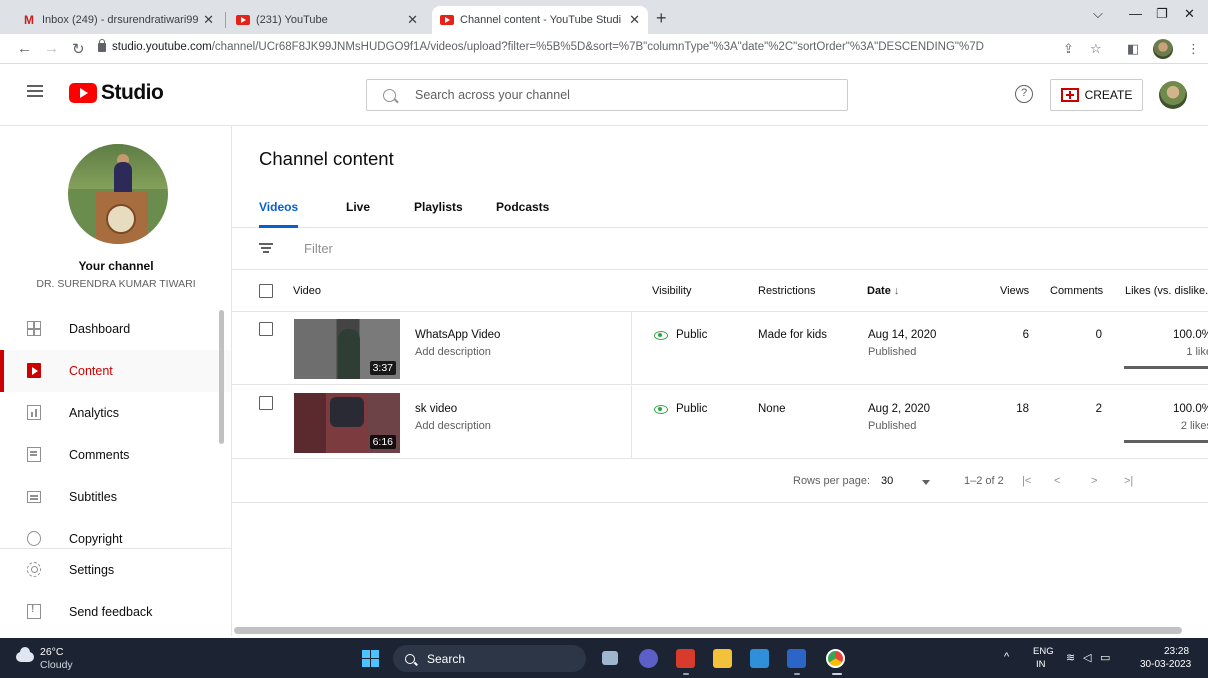  What do you see at coordinates (1133, 49) in the screenshot?
I see `sidepanel-icon: ◧` at bounding box center [1133, 49].